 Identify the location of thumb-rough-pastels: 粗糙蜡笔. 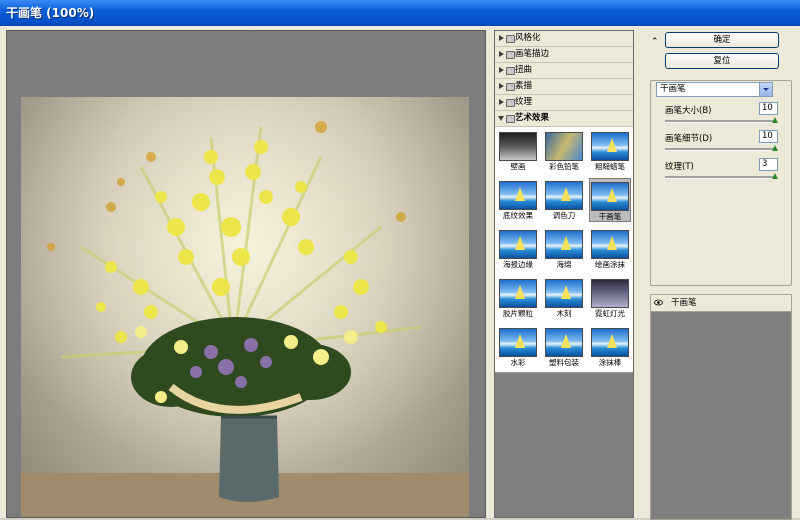
(610, 151).